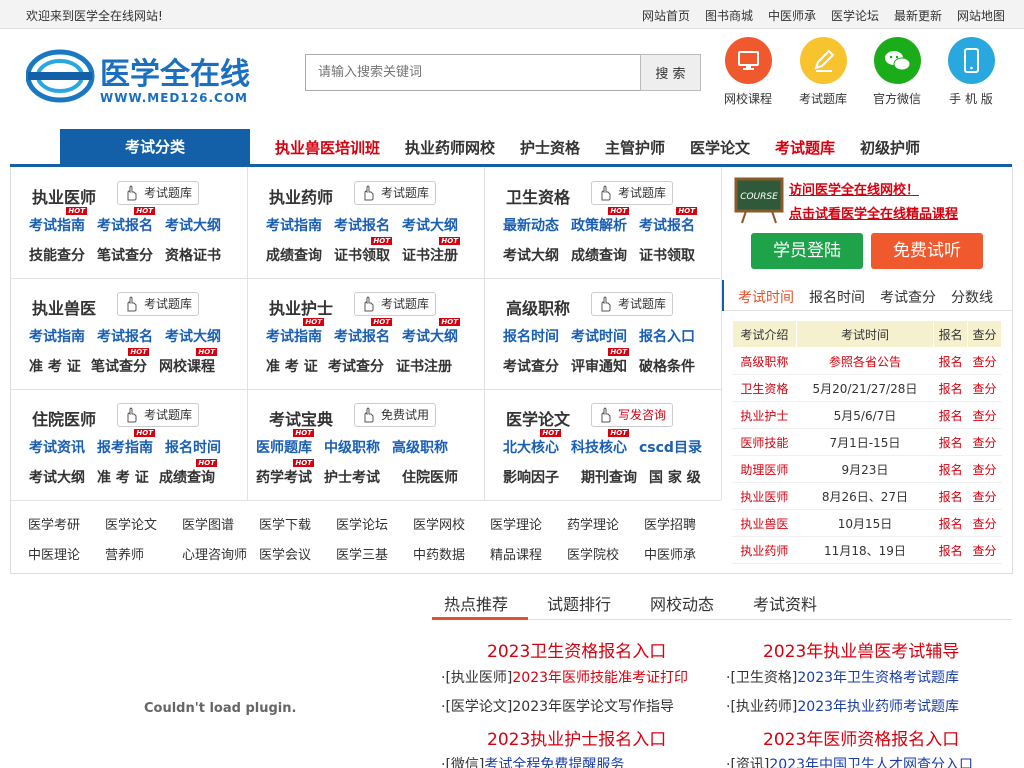  What do you see at coordinates (64, 196) in the screenshot?
I see `cell-title-practicing-physician: 执业医师` at bounding box center [64, 196].